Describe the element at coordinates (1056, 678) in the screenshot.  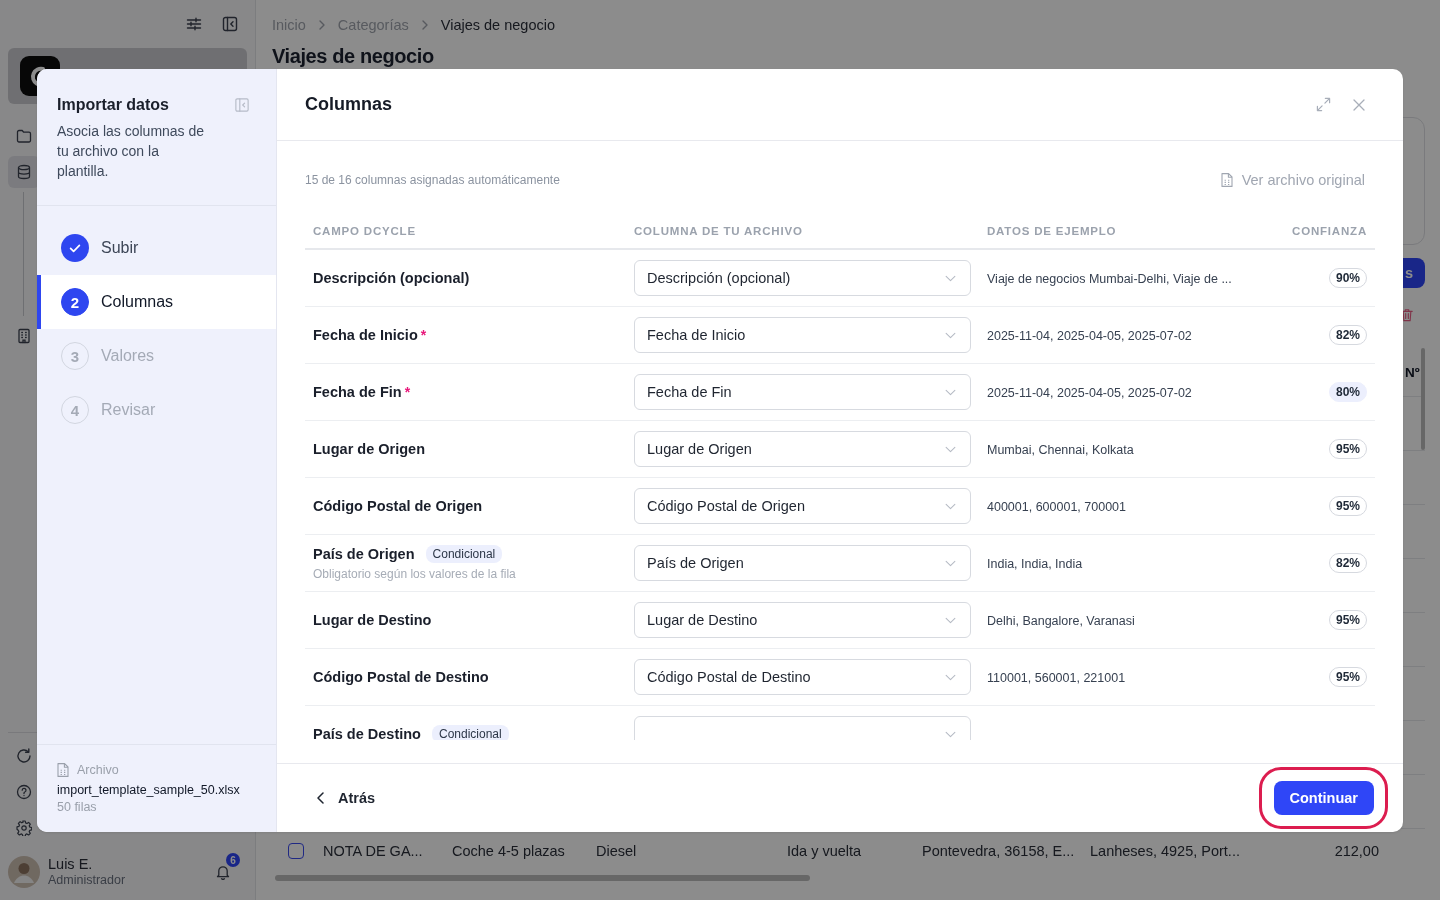
I see `sample-data: 110001, 560001, 221001` at that location.